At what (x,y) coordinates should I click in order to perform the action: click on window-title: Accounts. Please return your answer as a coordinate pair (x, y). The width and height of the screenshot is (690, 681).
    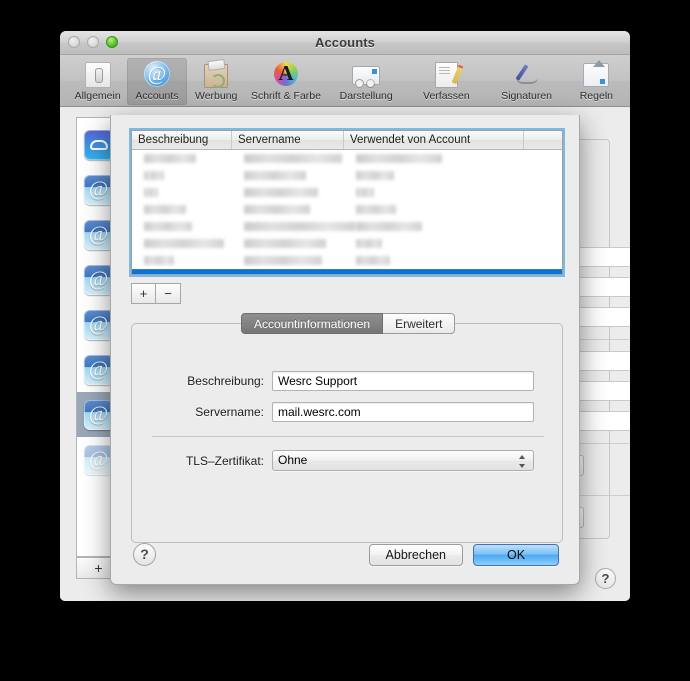
    Looking at the image, I should click on (345, 42).